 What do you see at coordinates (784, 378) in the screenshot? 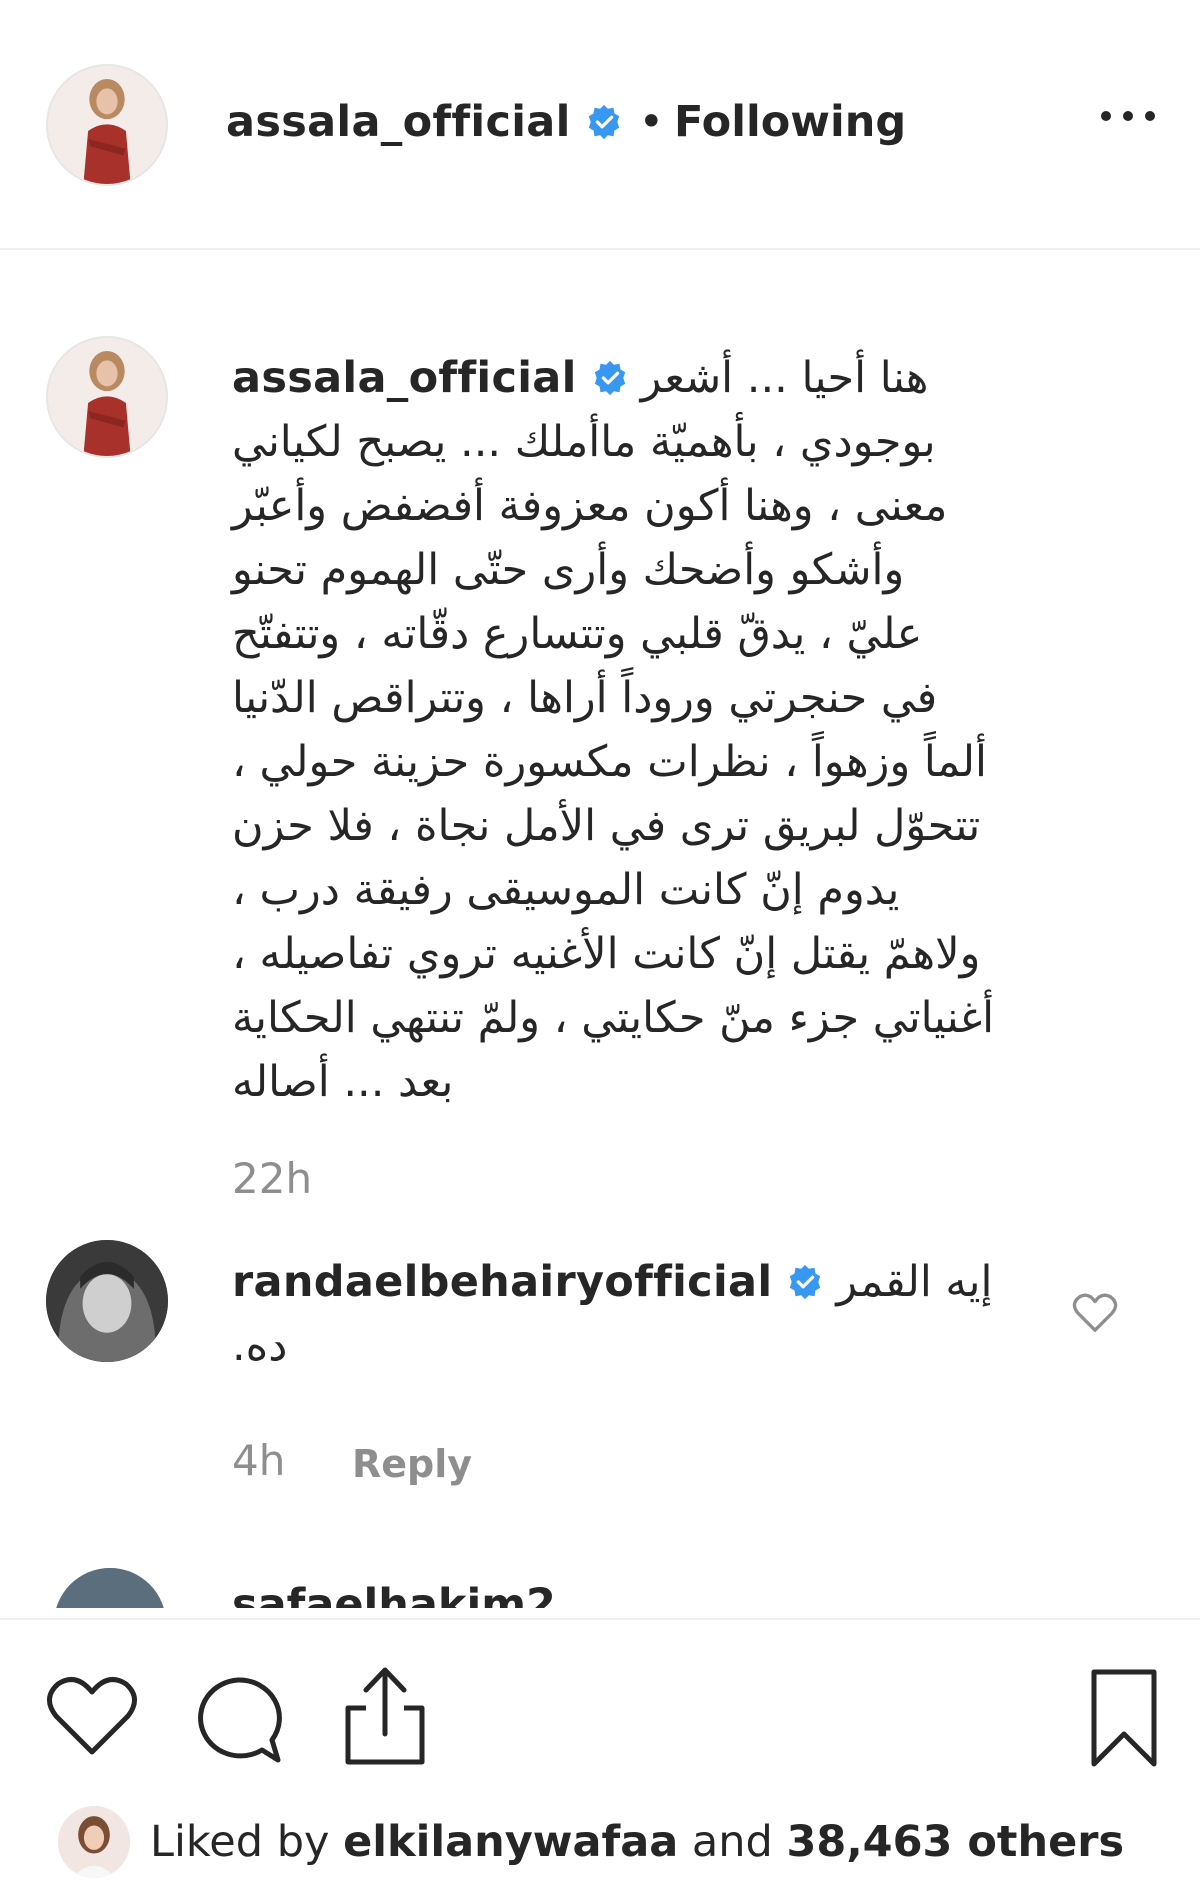
I see `caption-text-start: هنا أحيا ... أشعر` at bounding box center [784, 378].